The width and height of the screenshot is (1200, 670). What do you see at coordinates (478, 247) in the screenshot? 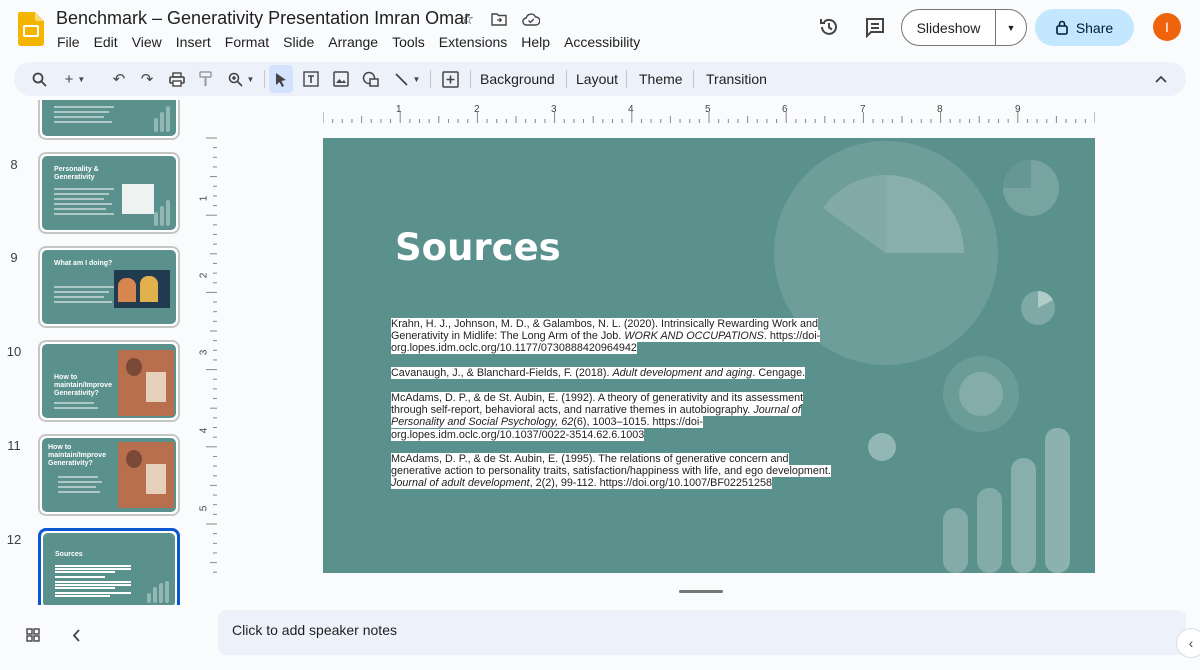
I see `slide-title: Sources` at bounding box center [478, 247].